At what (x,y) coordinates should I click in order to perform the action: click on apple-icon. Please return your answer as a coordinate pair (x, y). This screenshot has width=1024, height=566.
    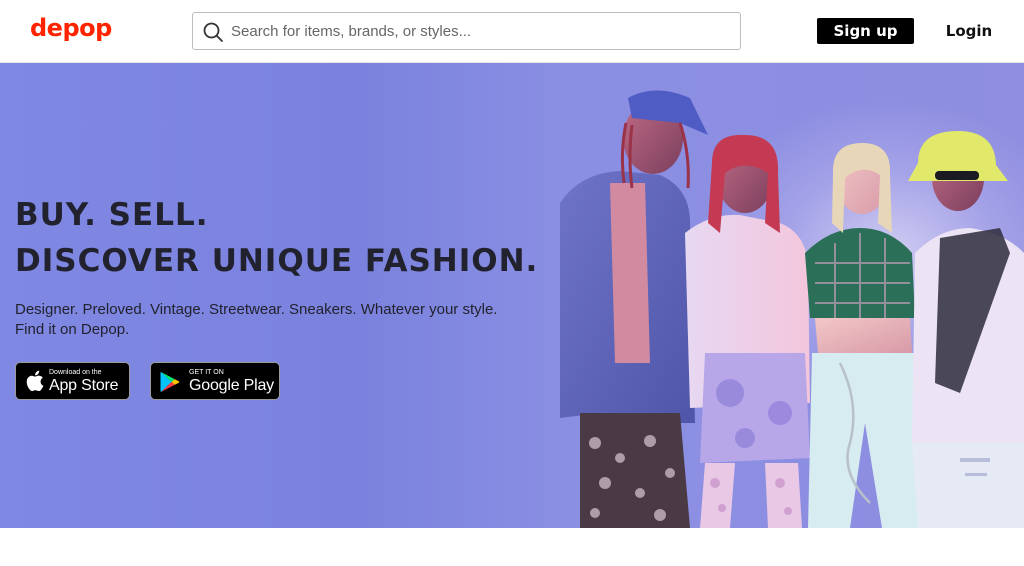
    Looking at the image, I should click on (35, 381).